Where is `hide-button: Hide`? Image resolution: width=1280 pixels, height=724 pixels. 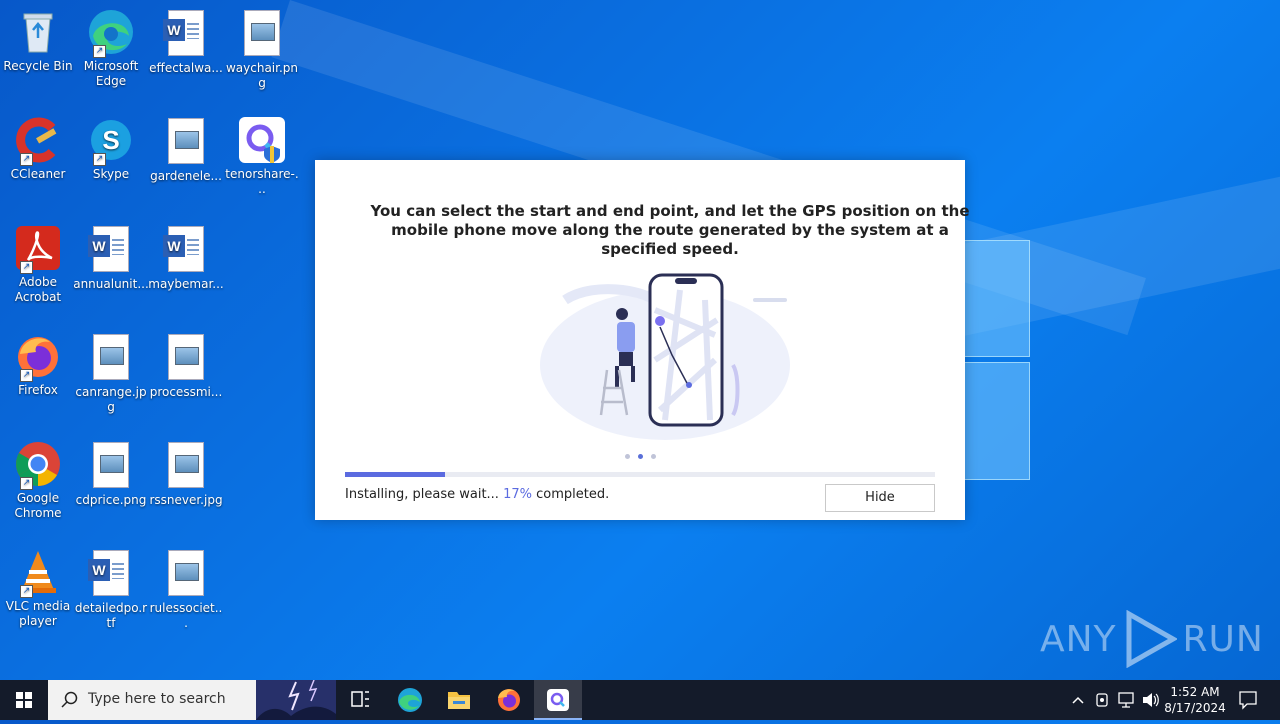
hide-button: Hide is located at coordinates (880, 498).